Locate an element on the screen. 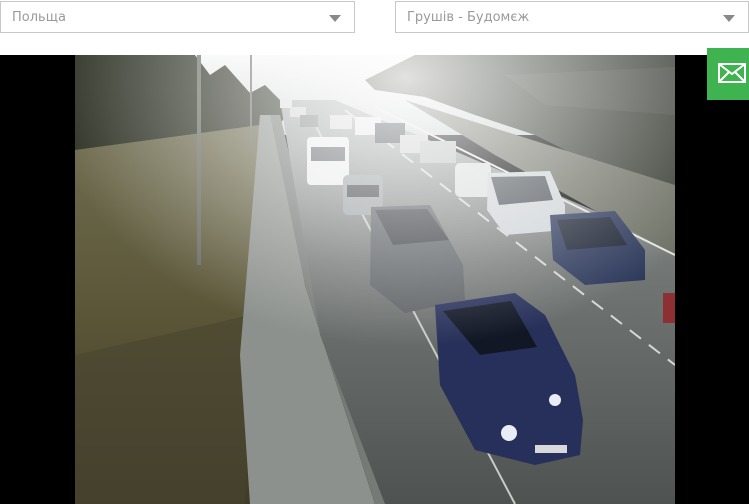 The image size is (749, 504). country-select: Польща is located at coordinates (177, 17).